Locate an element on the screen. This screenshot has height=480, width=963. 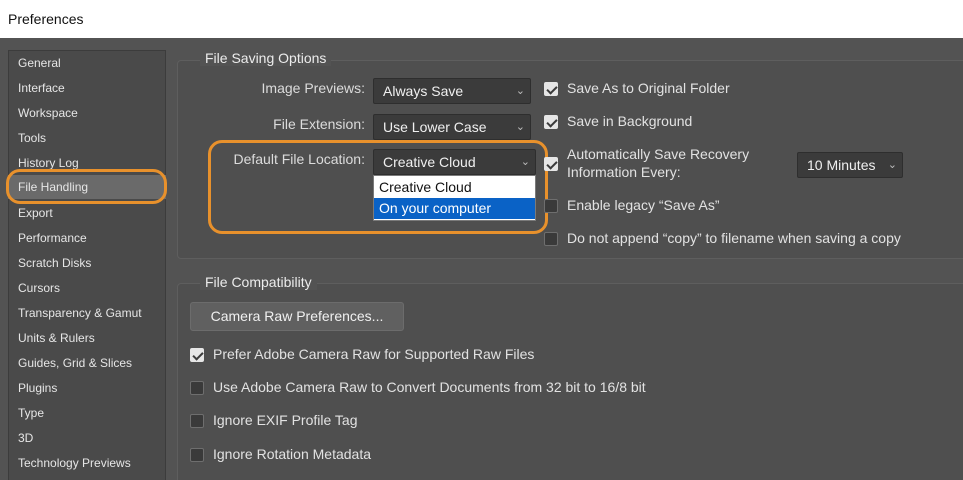
prefer-camera-raw-checkbox is located at coordinates (197, 355).